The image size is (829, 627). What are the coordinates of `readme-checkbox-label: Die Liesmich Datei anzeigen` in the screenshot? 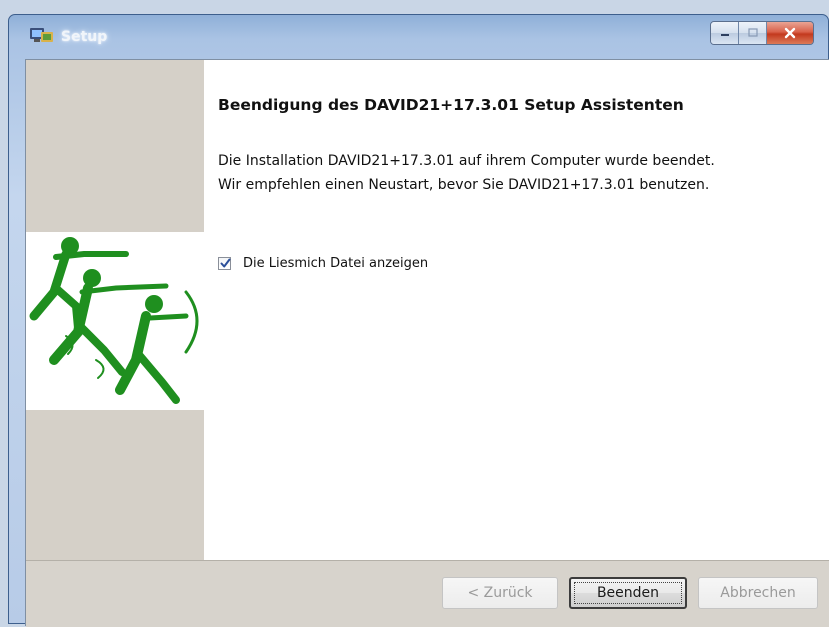 It's located at (335, 263).